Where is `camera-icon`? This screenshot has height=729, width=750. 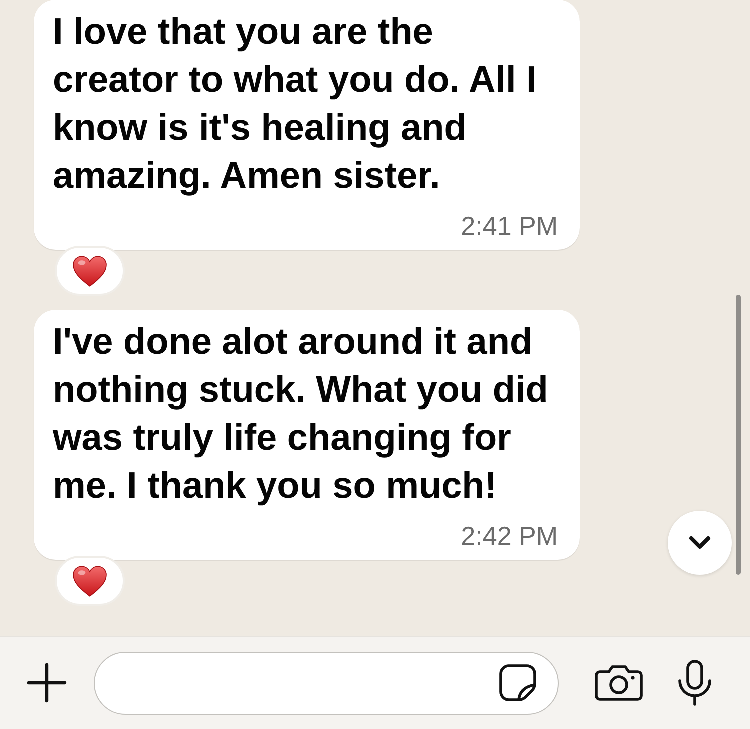 camera-icon is located at coordinates (619, 683).